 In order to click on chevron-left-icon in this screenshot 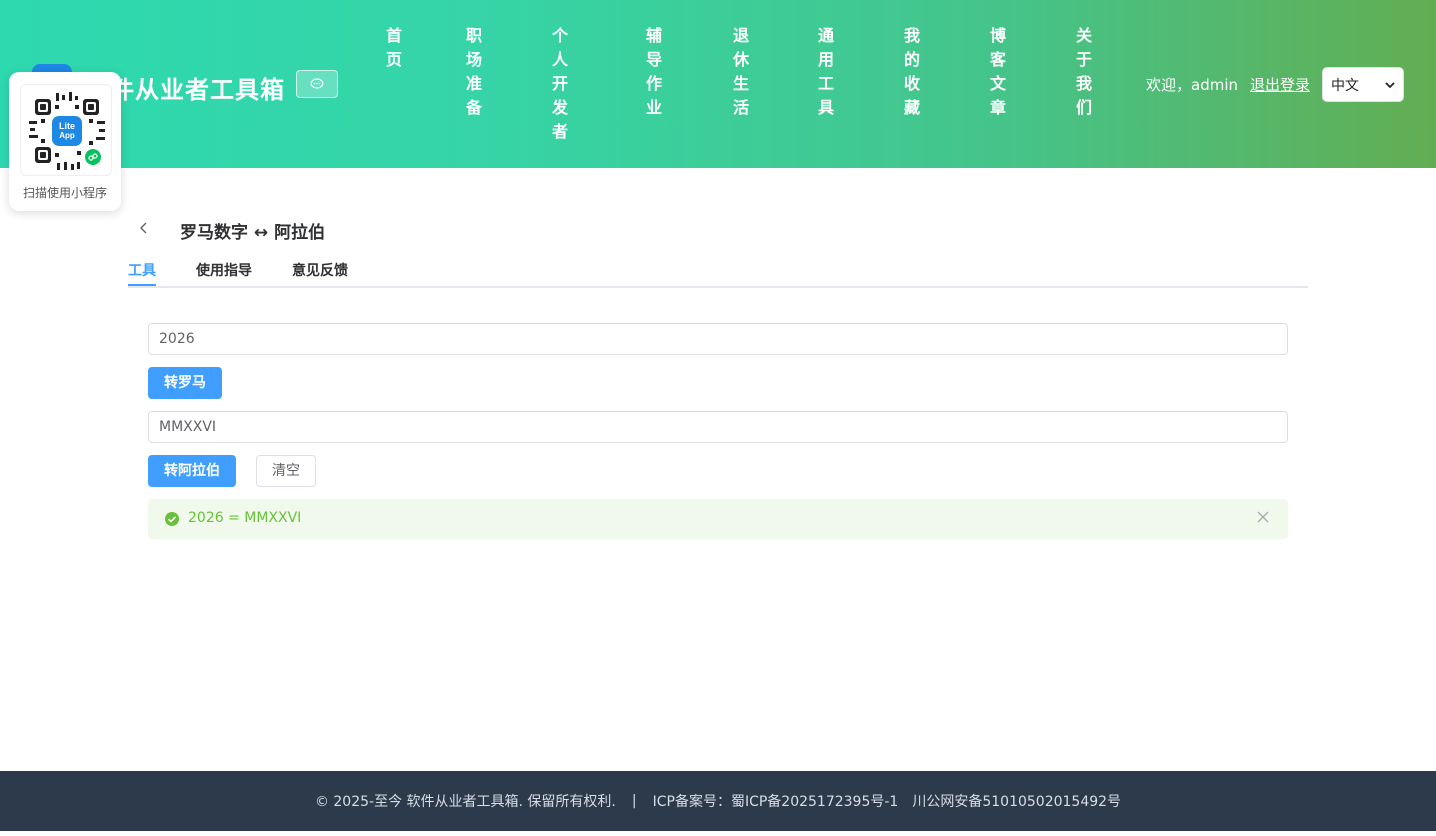, I will do `click(143, 228)`.